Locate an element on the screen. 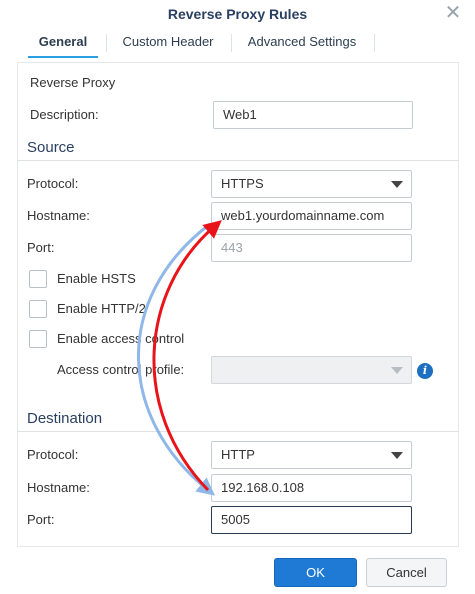 This screenshot has height=594, width=475. access-profile-select is located at coordinates (311, 370).